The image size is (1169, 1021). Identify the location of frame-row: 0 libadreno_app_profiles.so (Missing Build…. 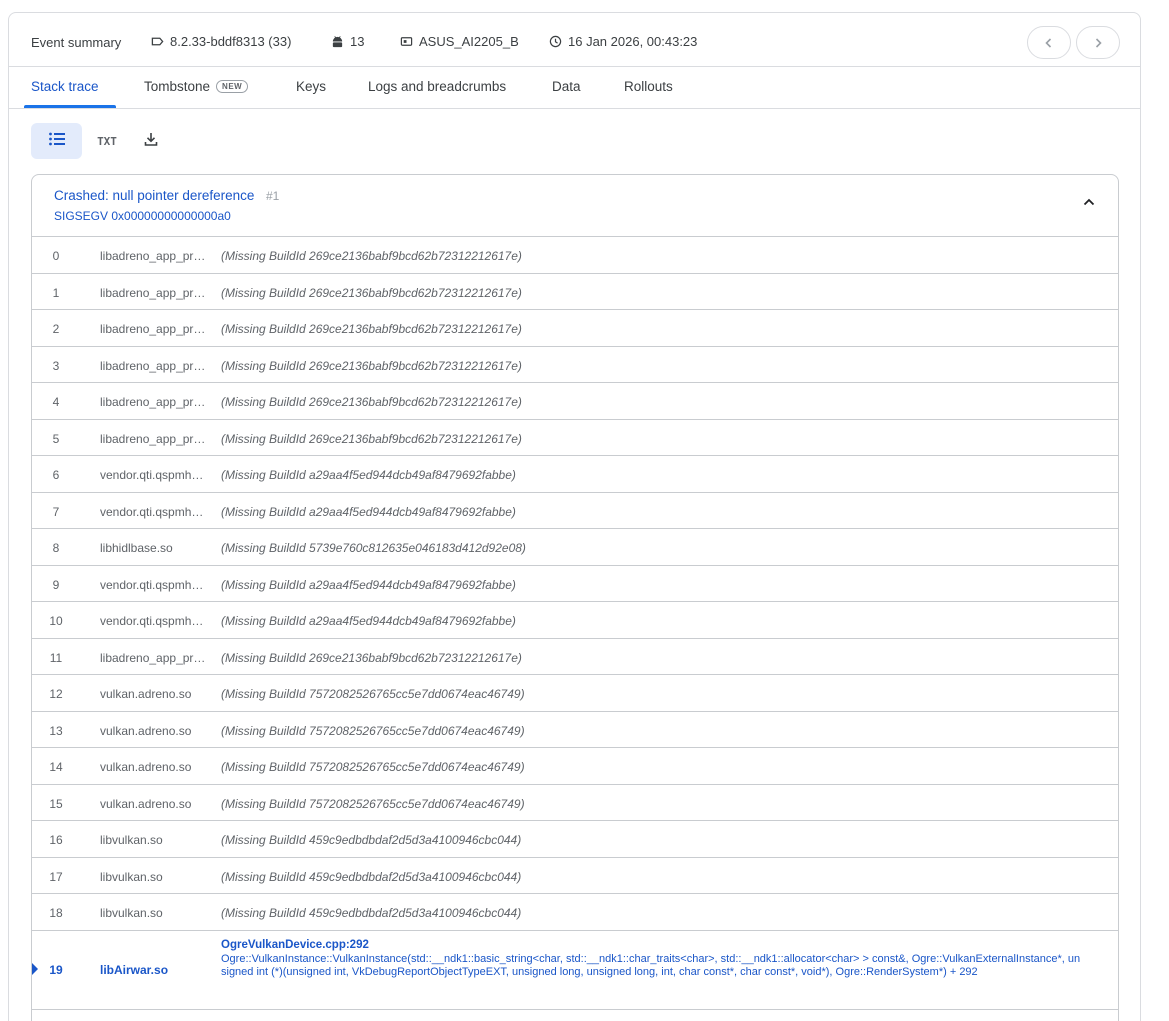
(575, 255).